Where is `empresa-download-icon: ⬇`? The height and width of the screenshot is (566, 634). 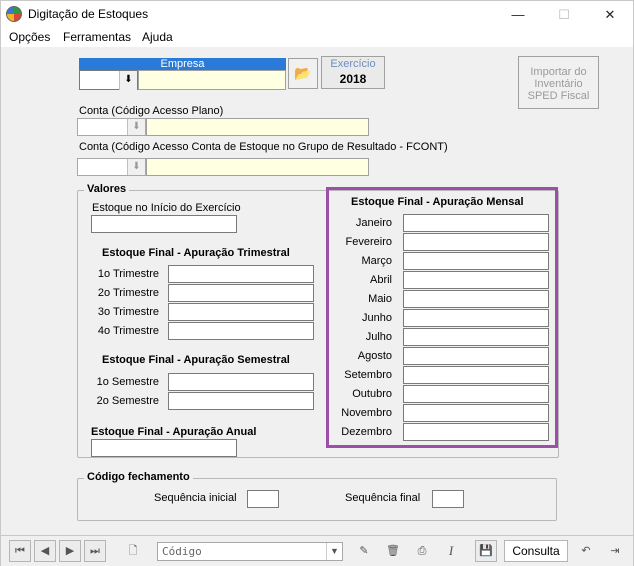 empresa-download-icon: ⬇ is located at coordinates (128, 80).